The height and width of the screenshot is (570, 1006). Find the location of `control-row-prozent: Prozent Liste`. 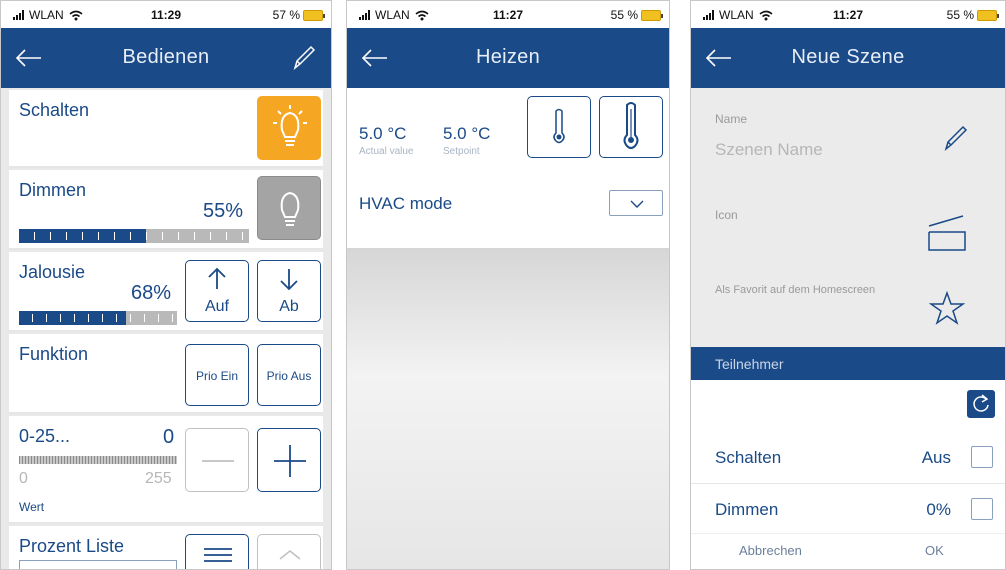

control-row-prozent: Prozent Liste is located at coordinates (166, 547).